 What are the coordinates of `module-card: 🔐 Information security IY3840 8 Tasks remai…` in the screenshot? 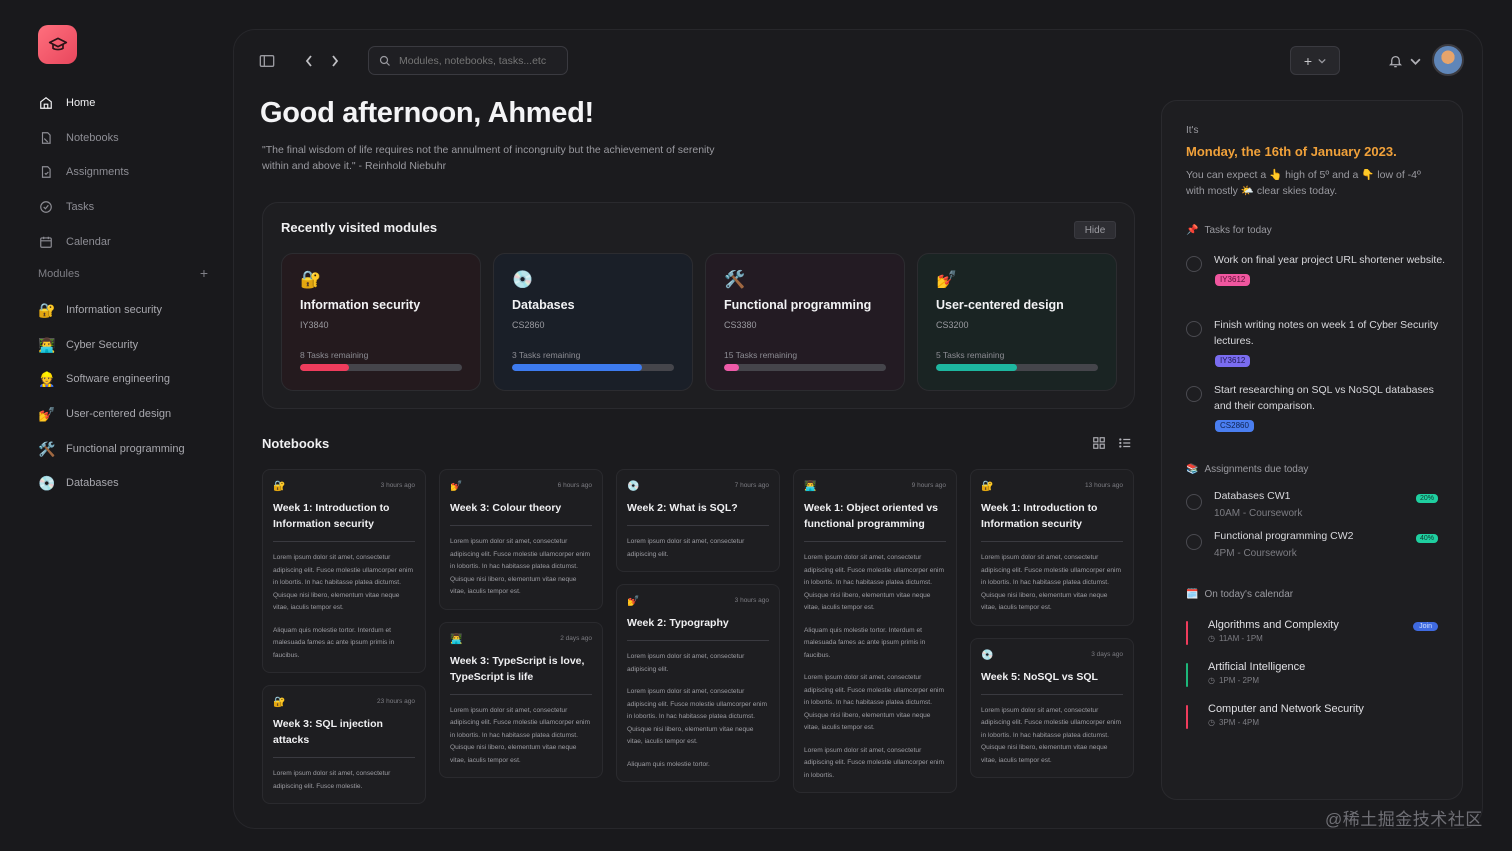 It's located at (381, 322).